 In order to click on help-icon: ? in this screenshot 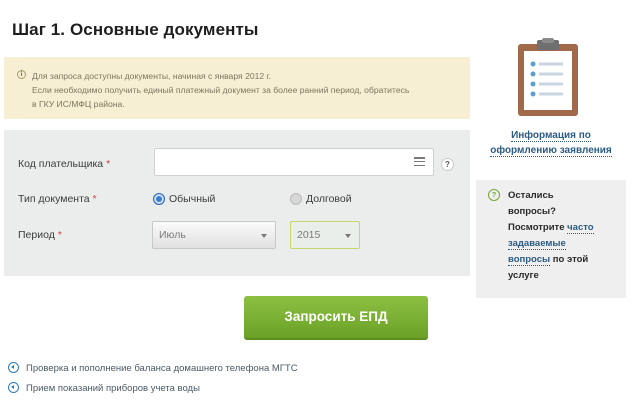, I will do `click(447, 164)`.